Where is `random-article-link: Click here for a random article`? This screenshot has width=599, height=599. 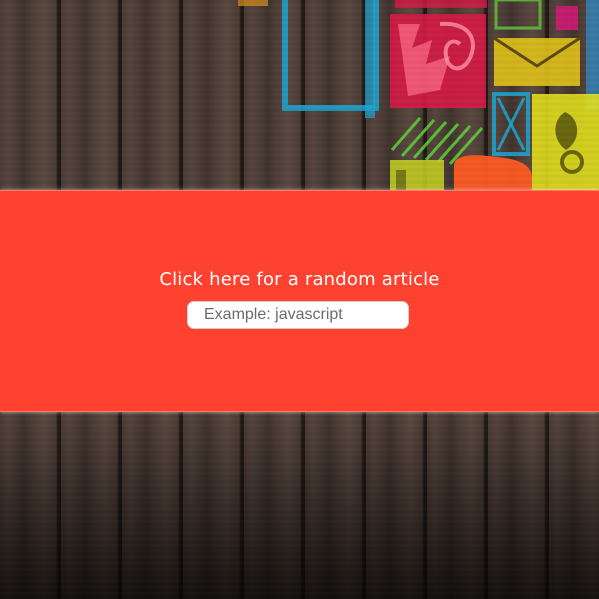
random-article-link: Click here for a random article is located at coordinates (299, 279).